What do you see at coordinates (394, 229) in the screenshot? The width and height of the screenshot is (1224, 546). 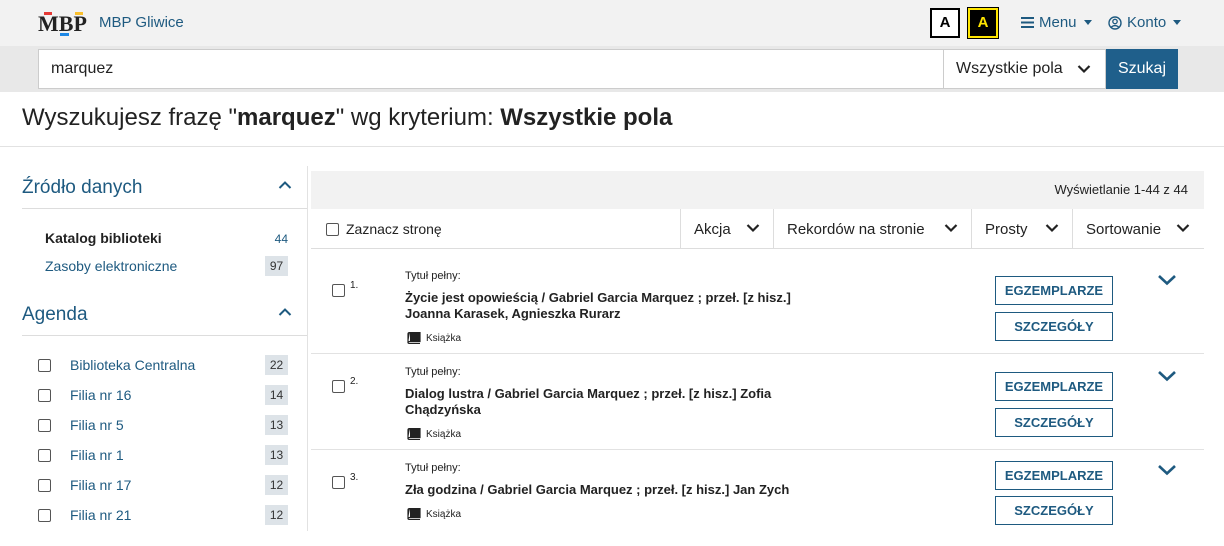 I see `select-page-label: Zaznacz stronę` at bounding box center [394, 229].